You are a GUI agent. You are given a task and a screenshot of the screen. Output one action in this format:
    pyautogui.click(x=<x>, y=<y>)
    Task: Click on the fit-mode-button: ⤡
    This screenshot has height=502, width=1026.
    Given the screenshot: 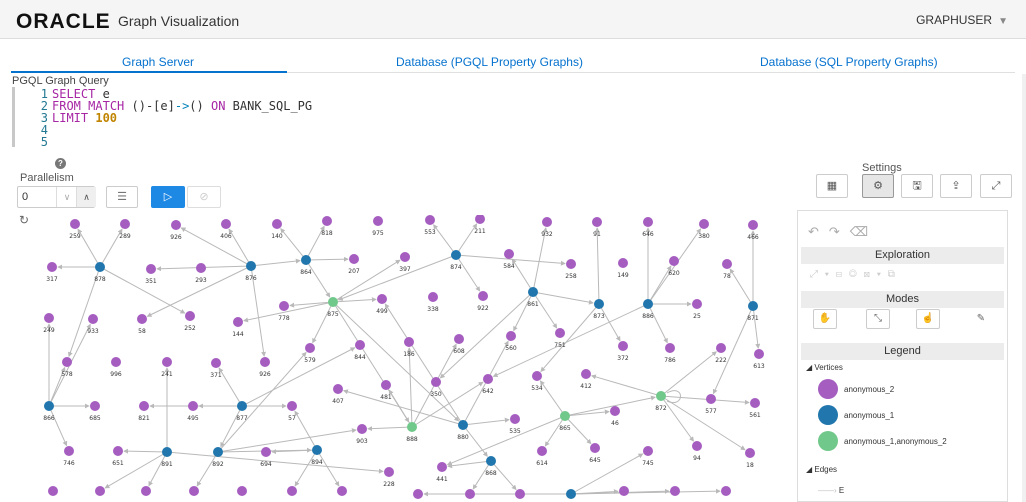 What is the action you would take?
    pyautogui.click(x=878, y=319)
    